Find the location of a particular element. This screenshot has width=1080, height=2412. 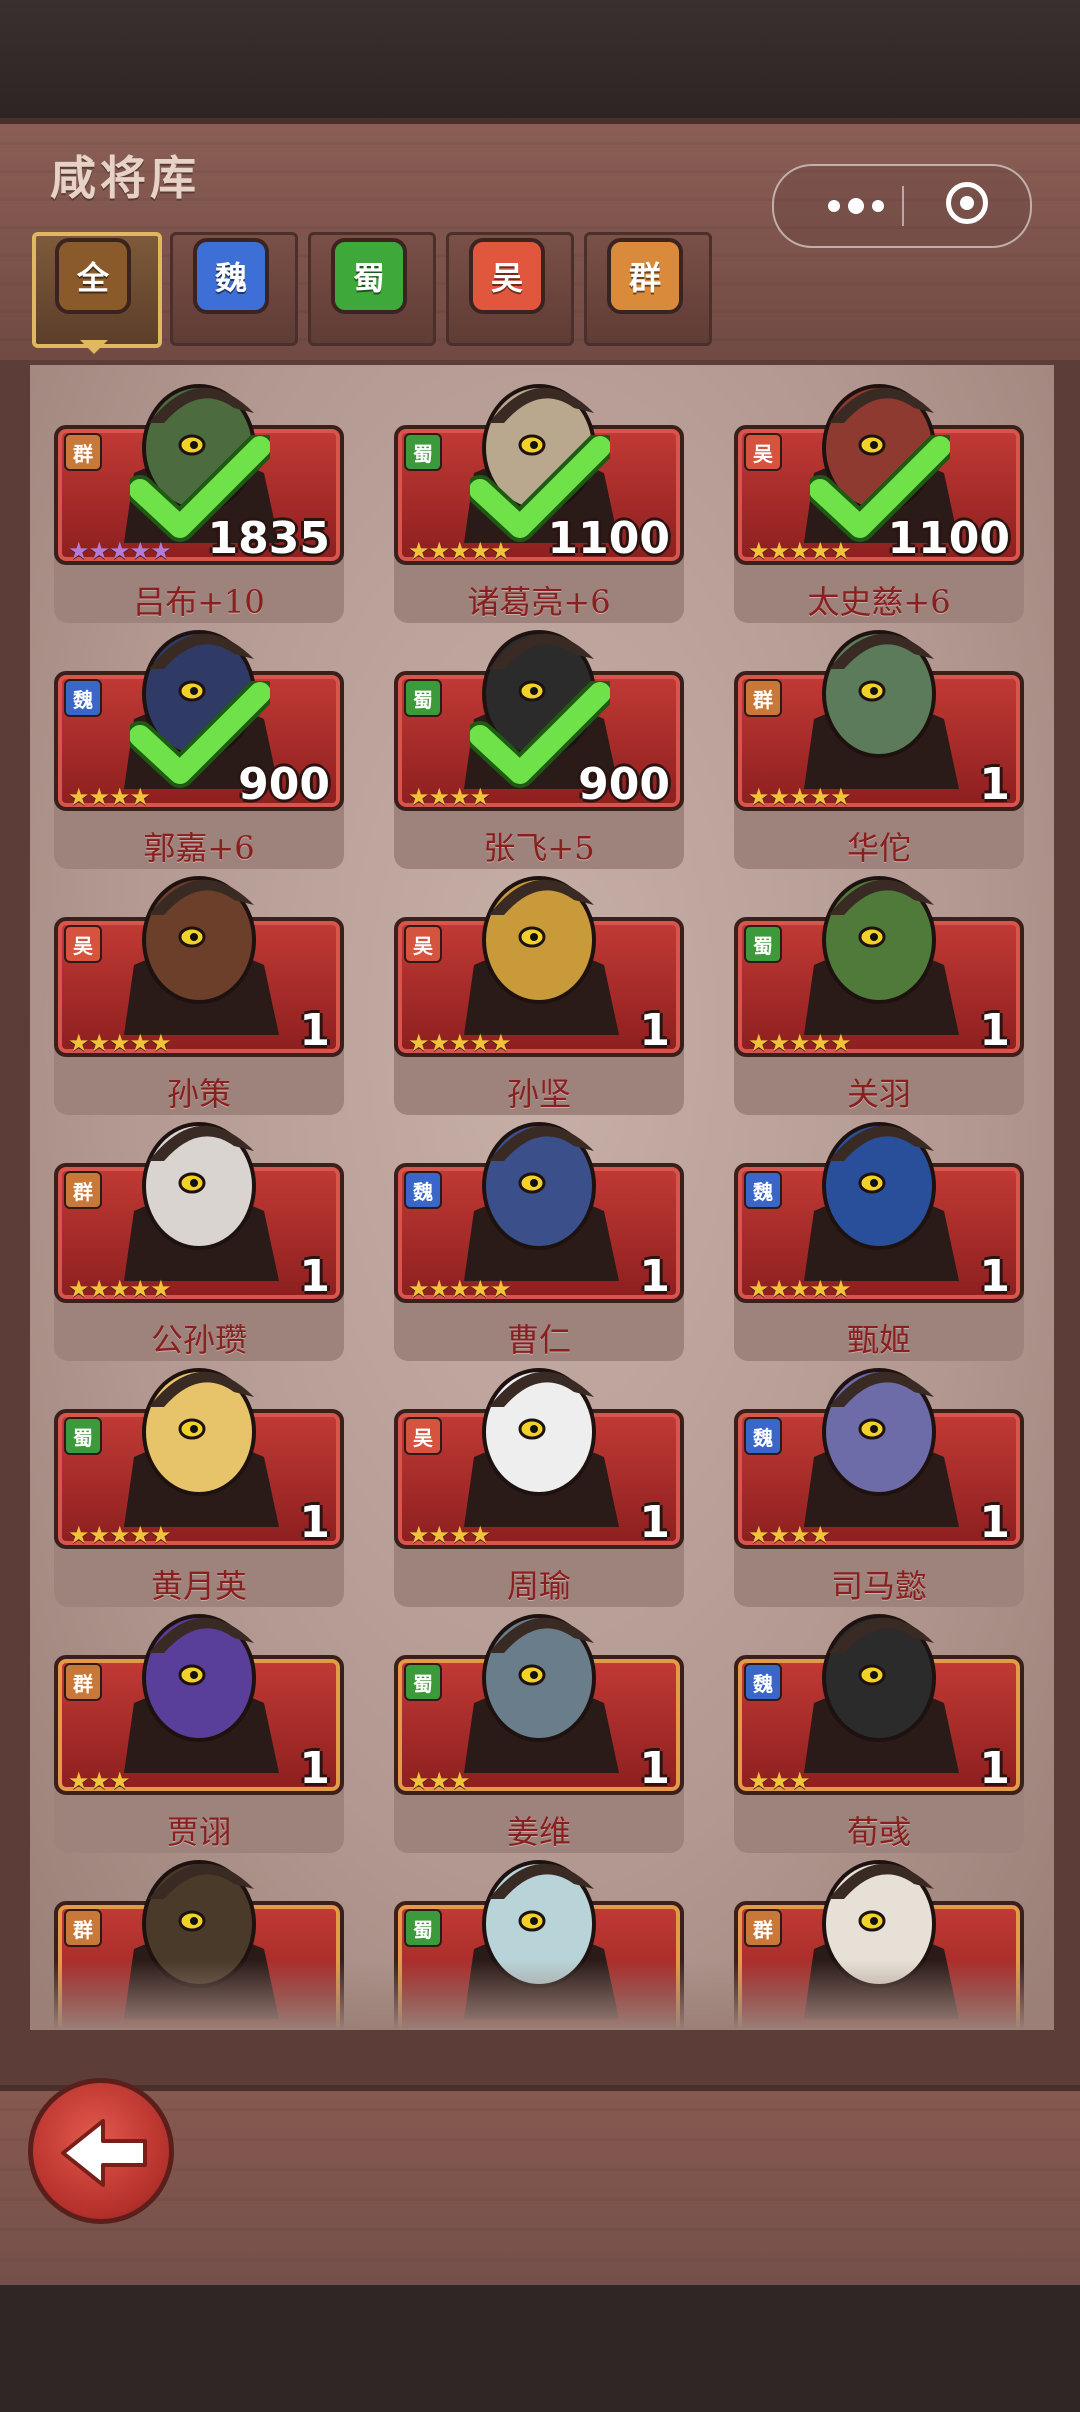

tab-0: 全 is located at coordinates (92, 293).